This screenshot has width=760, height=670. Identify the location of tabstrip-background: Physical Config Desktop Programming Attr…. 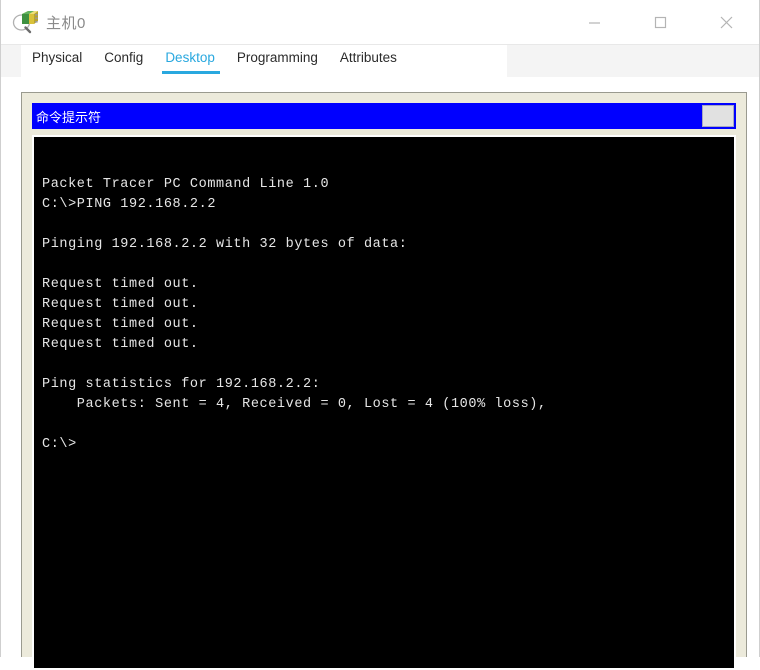
(380, 61).